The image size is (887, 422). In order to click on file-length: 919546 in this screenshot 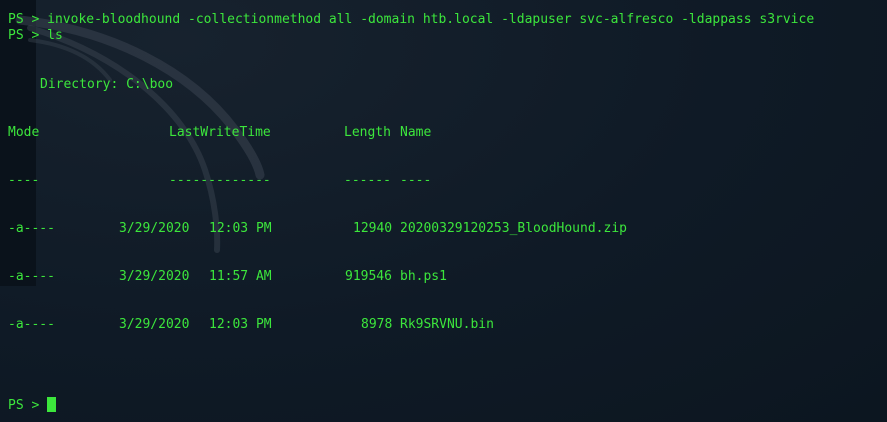, I will do `click(368, 276)`.